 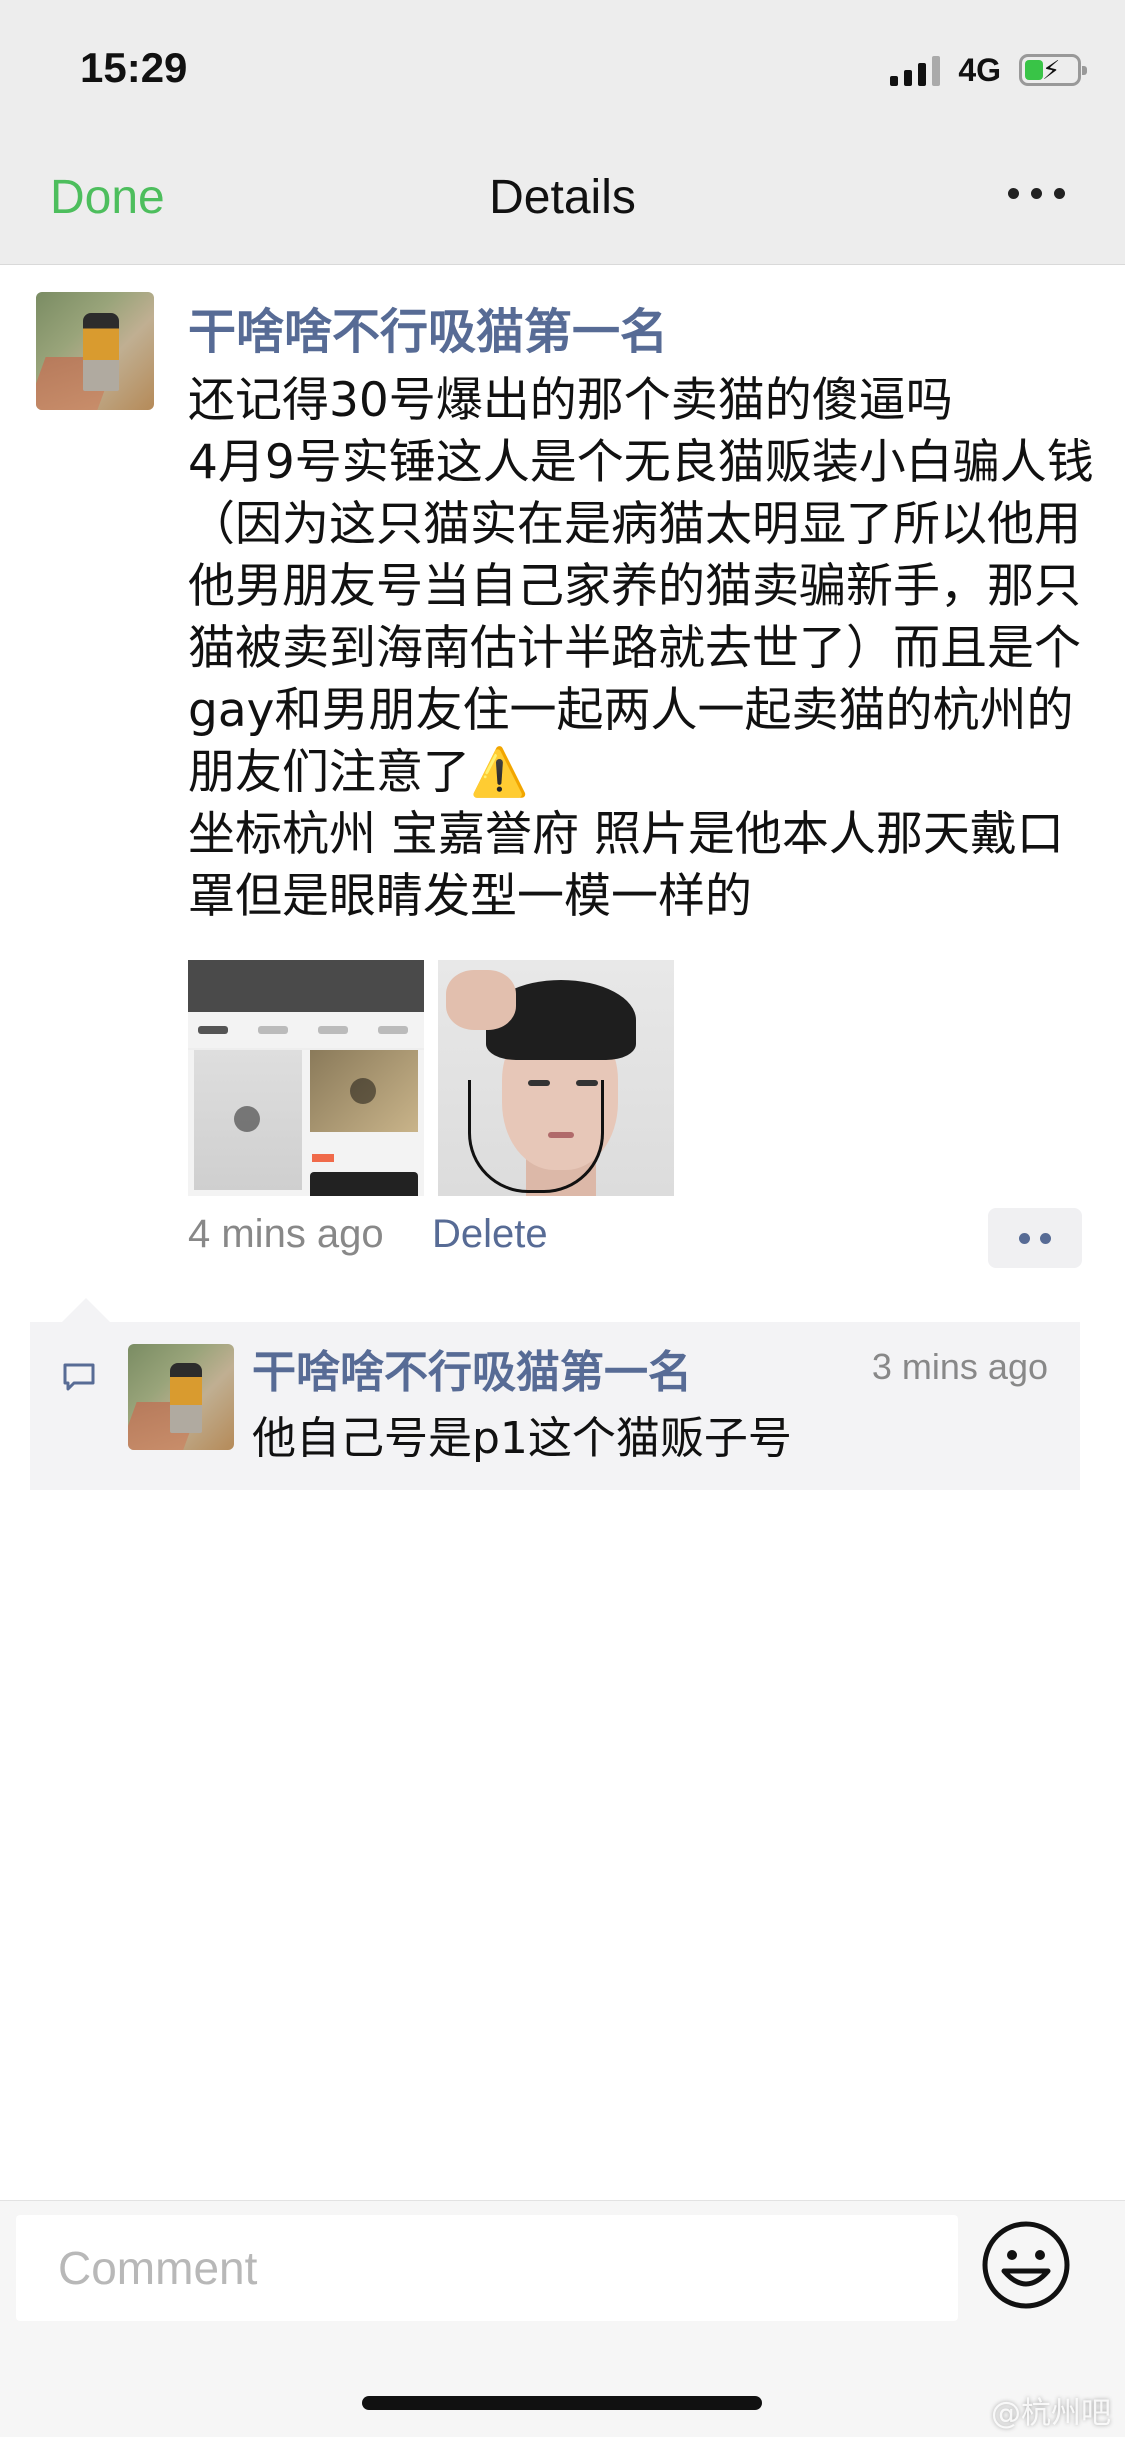 What do you see at coordinates (487, 2268) in the screenshot?
I see `comment-input` at bounding box center [487, 2268].